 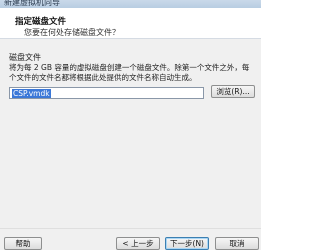 I want to click on window-title: 新建虚拟机向导, so click(x=32, y=3).